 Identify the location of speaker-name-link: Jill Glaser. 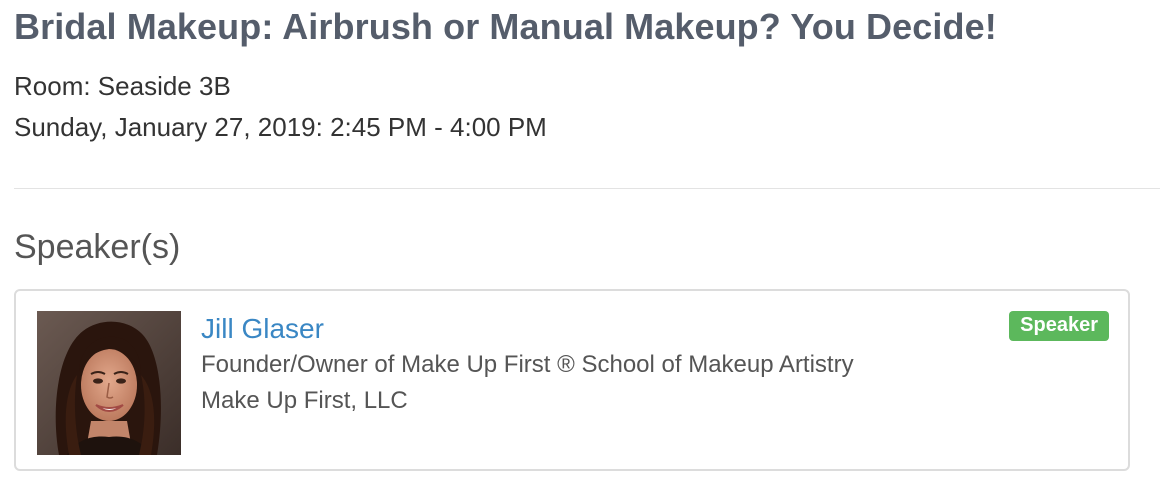
(262, 329).